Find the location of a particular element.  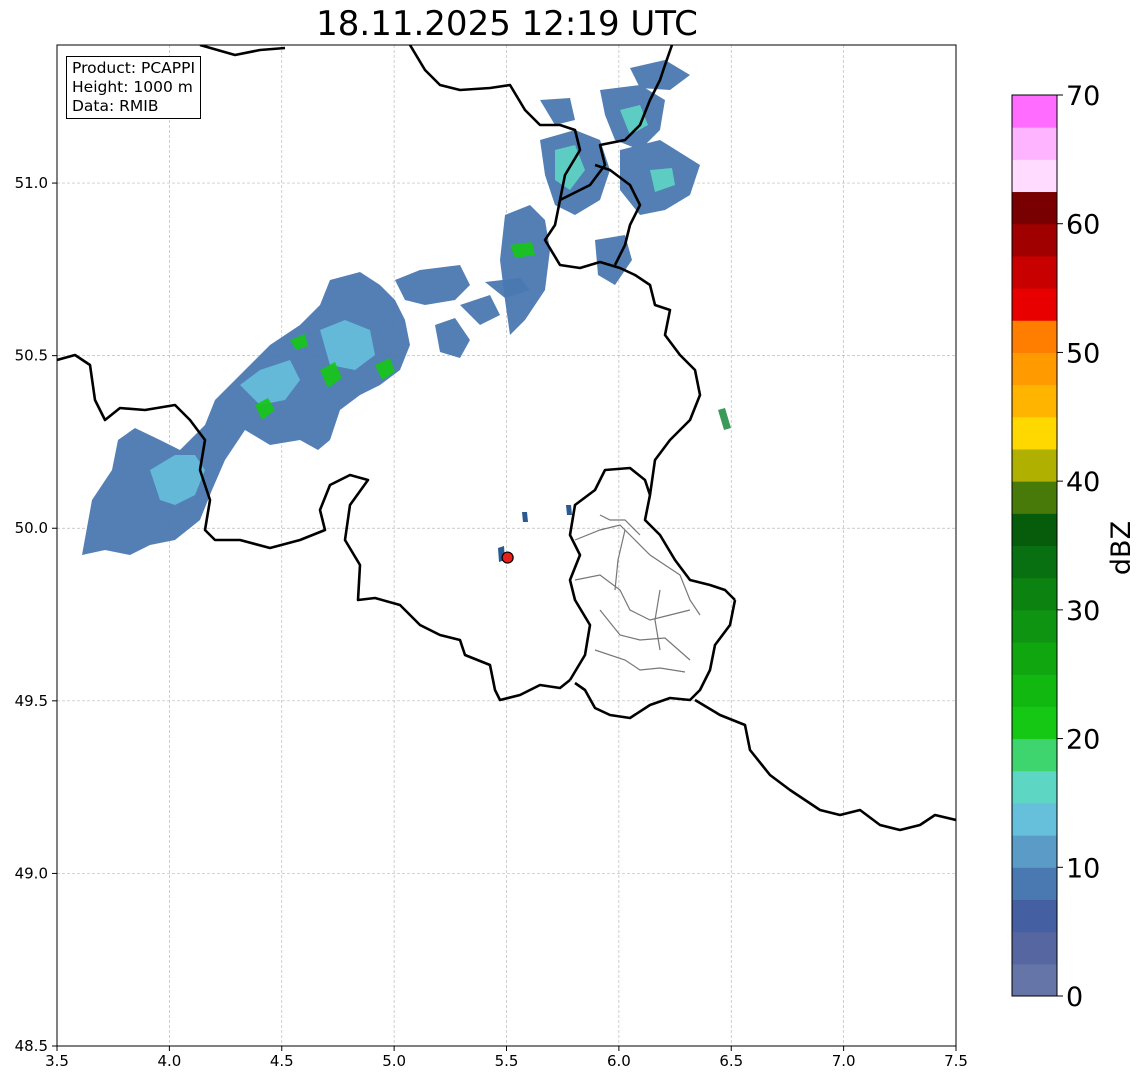

colorbar-tick-label: 40 is located at coordinates (1083, 482).